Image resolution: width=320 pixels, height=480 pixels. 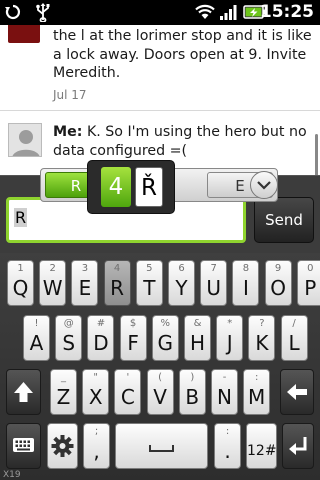 I want to click on backspace-arrow-icon, so click(x=297, y=392).